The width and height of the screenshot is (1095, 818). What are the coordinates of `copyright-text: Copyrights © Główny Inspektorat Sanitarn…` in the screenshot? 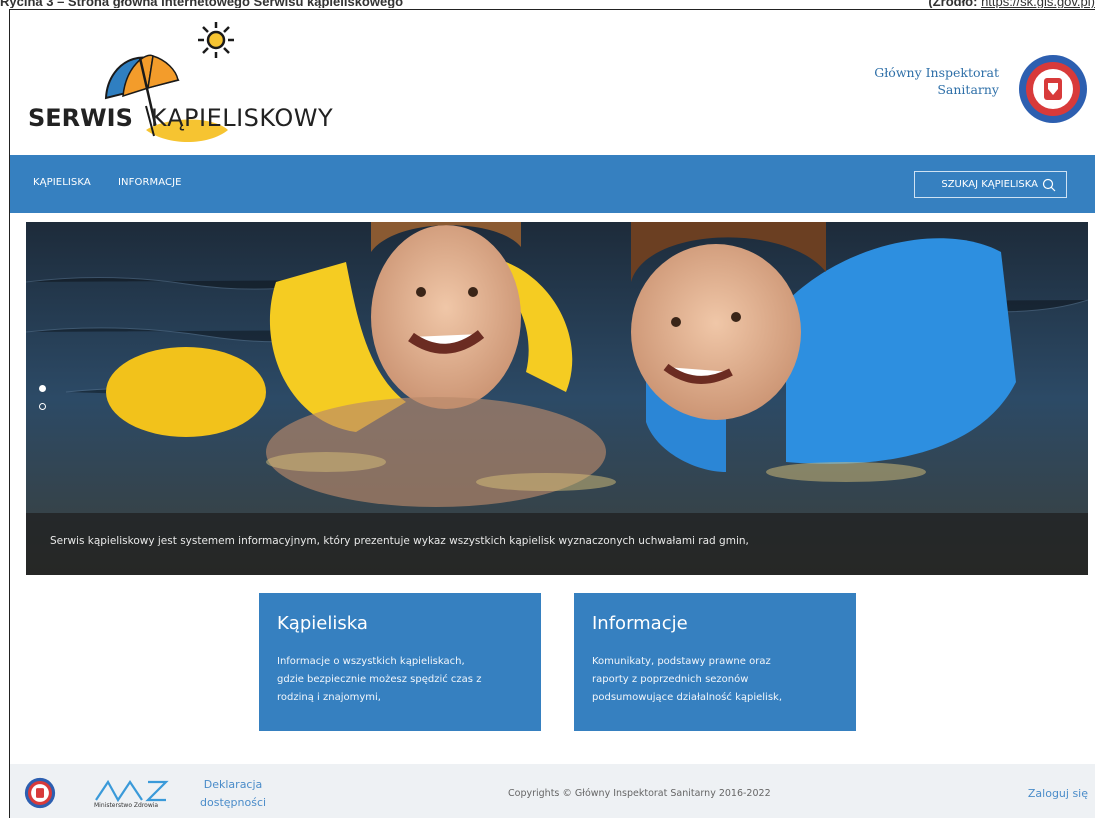 It's located at (639, 793).